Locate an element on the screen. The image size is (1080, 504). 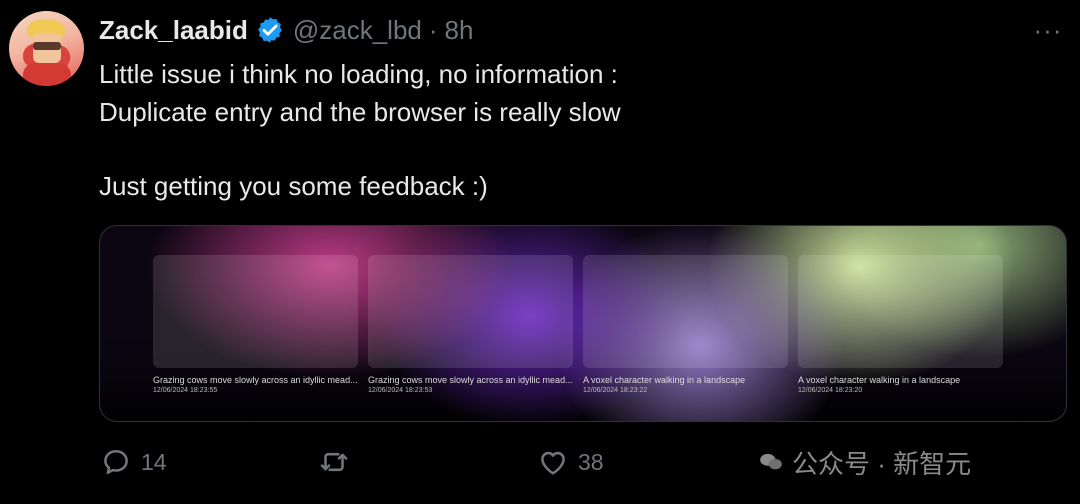
verified-badge-icon is located at coordinates (270, 30).